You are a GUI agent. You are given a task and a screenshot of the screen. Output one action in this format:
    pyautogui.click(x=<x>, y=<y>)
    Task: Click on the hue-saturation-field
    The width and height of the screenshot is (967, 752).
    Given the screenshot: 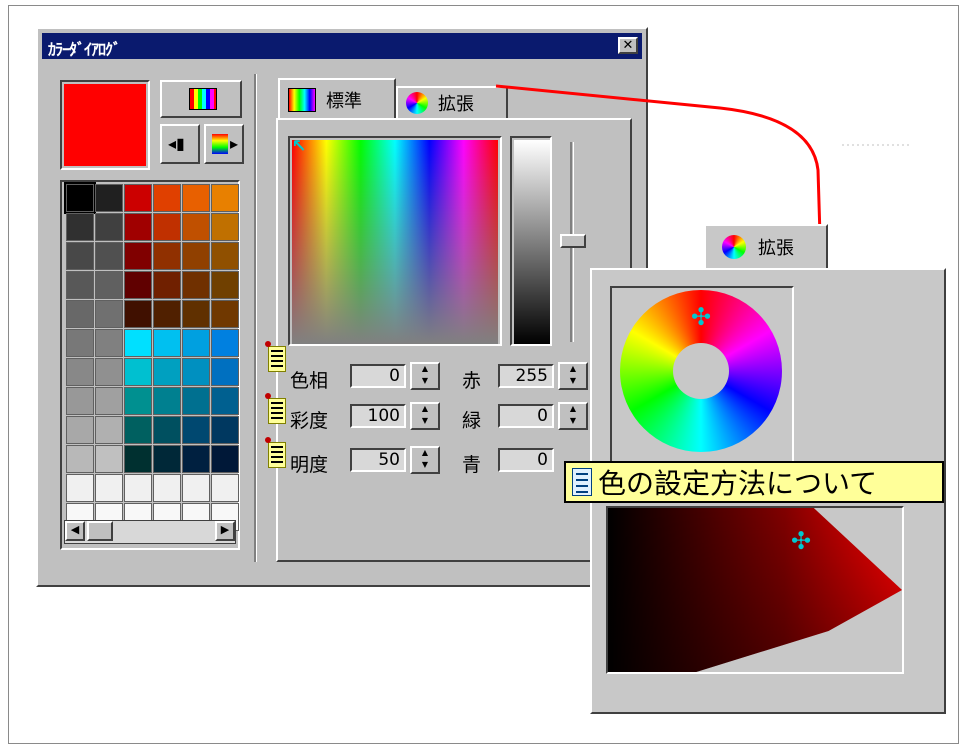 What is the action you would take?
    pyautogui.click(x=395, y=242)
    